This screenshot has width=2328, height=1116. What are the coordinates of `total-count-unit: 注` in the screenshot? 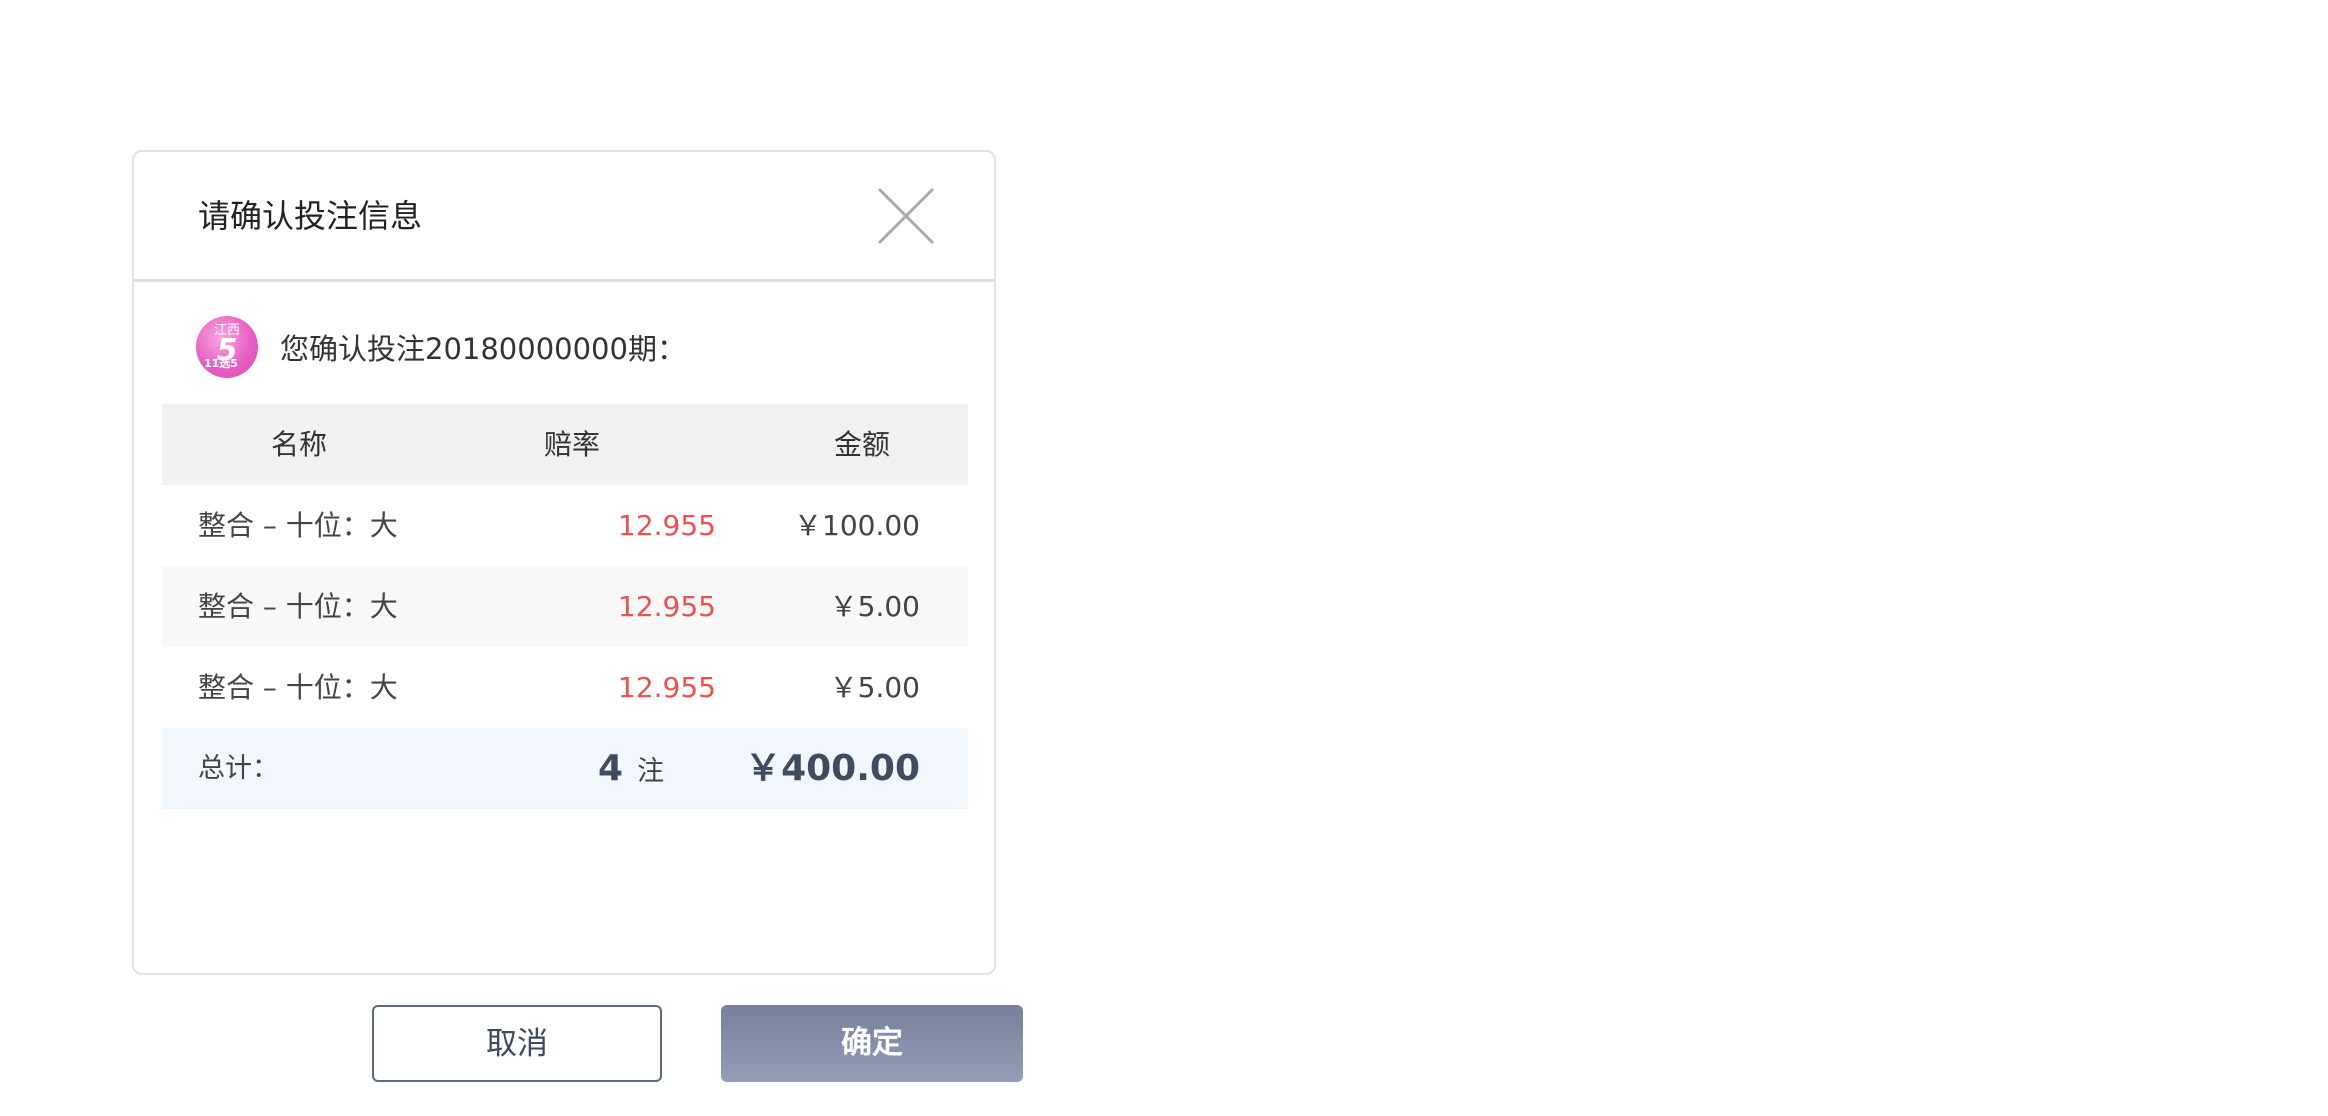 It's located at (651, 771).